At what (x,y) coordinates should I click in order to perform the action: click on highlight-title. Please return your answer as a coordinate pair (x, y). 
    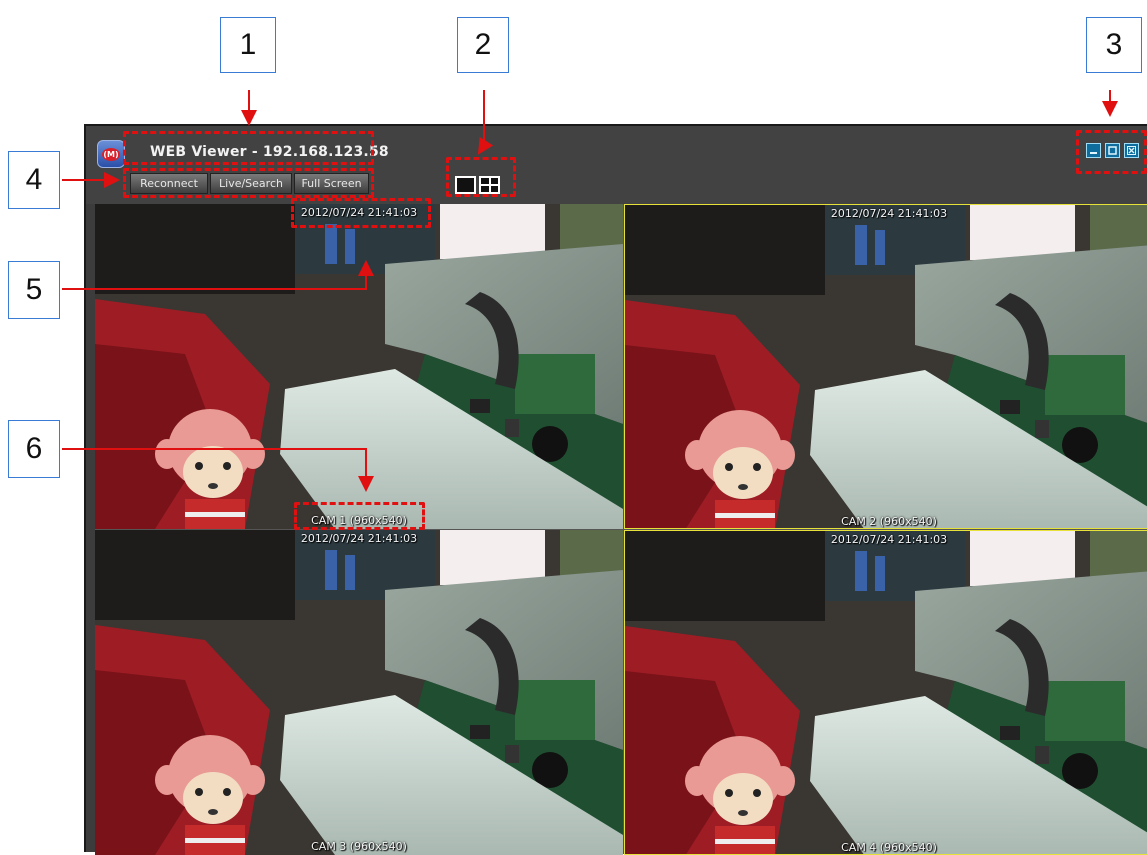
    Looking at the image, I should click on (248, 148).